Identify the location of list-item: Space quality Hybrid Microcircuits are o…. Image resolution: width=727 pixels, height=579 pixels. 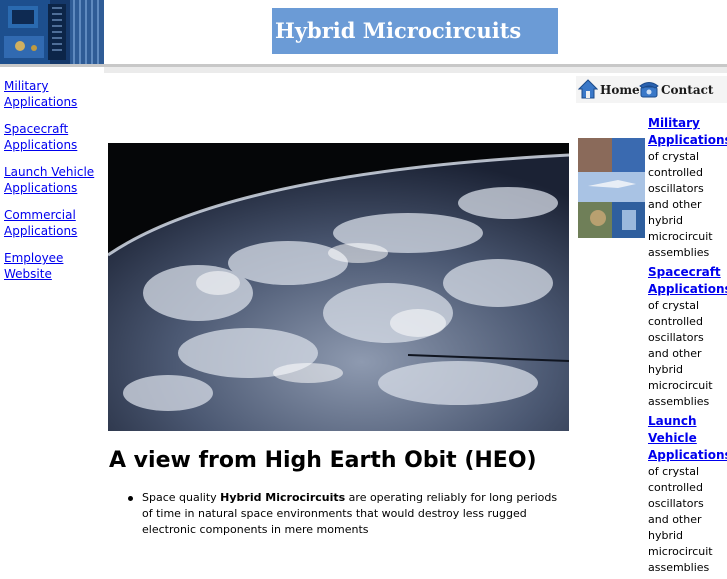
(343, 514).